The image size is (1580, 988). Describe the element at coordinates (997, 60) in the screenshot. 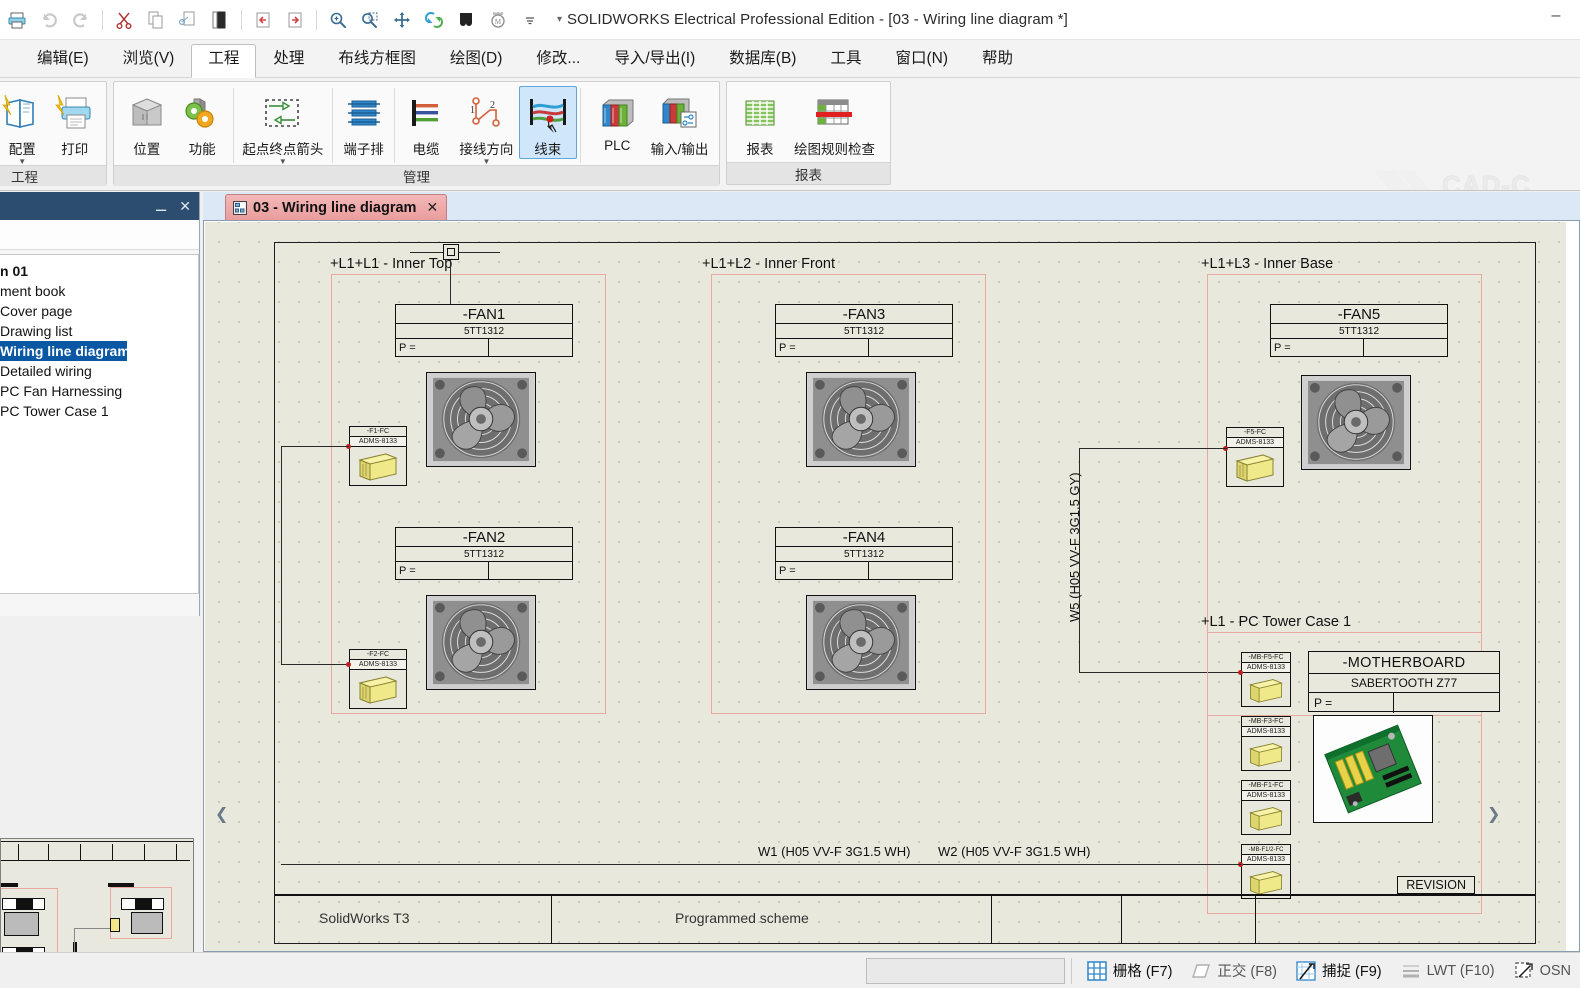

I see `menu-item-11: 帮助` at that location.